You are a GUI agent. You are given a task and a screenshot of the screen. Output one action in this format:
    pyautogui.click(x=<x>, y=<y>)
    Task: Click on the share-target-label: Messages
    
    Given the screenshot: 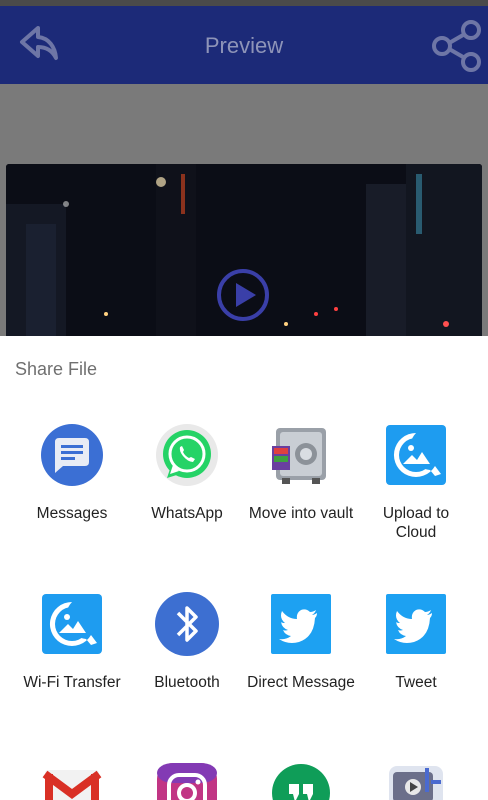 What is the action you would take?
    pyautogui.click(x=72, y=513)
    